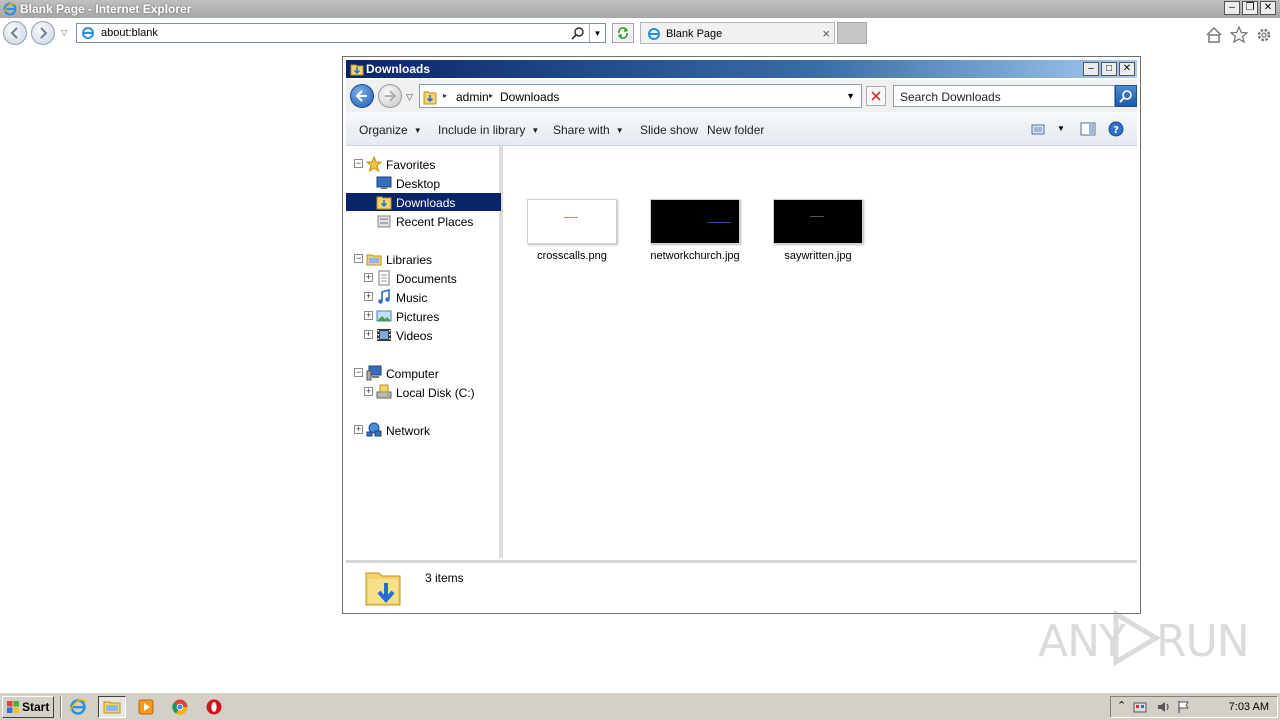 This screenshot has height=720, width=1280. I want to click on settings-gear-icon, so click(1264, 35).